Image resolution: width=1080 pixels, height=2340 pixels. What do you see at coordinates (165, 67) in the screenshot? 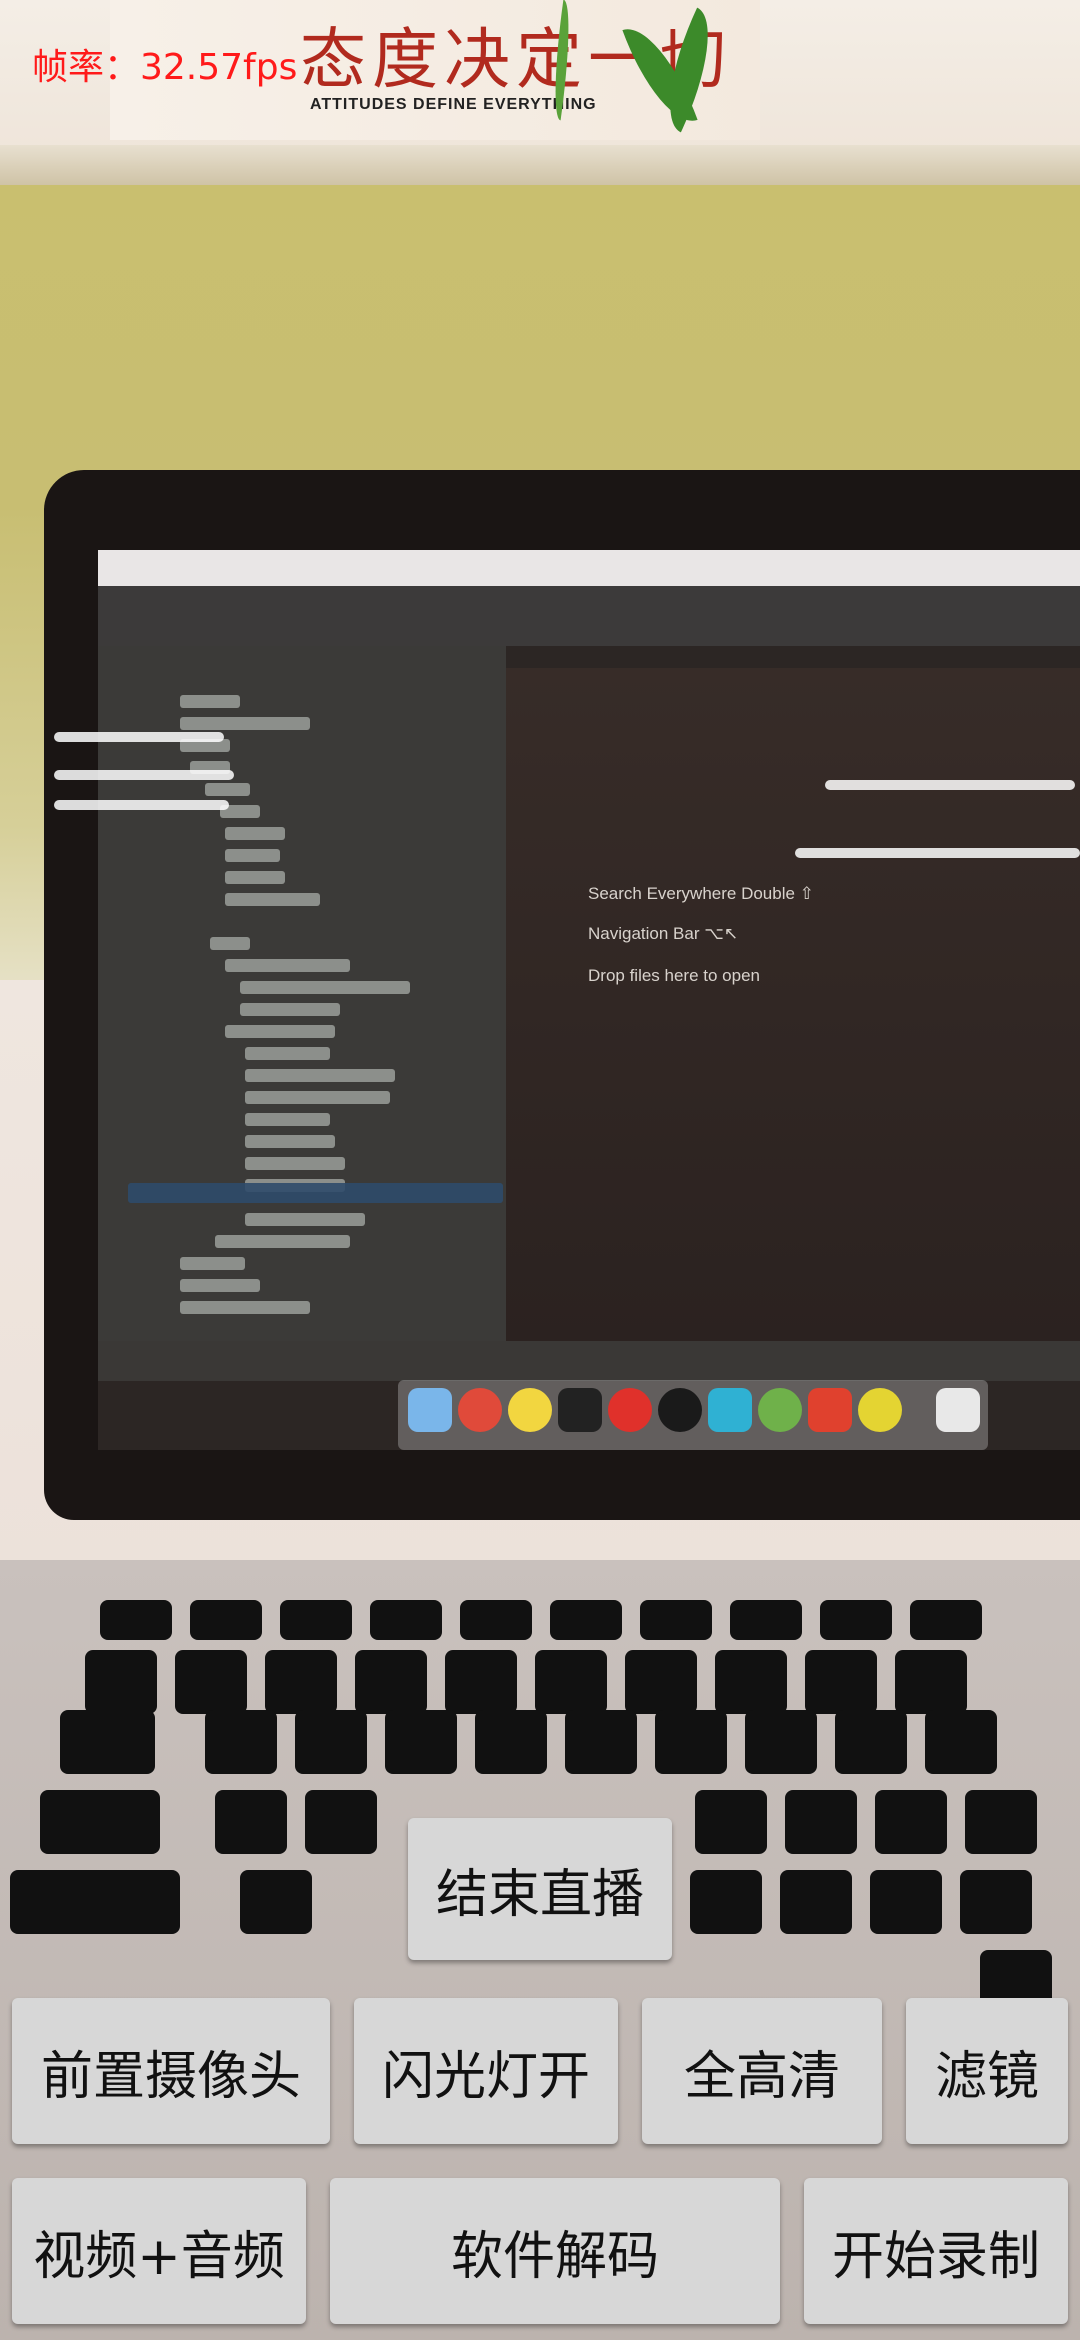
I see `fps-counter: 帧率：32.57fps` at bounding box center [165, 67].